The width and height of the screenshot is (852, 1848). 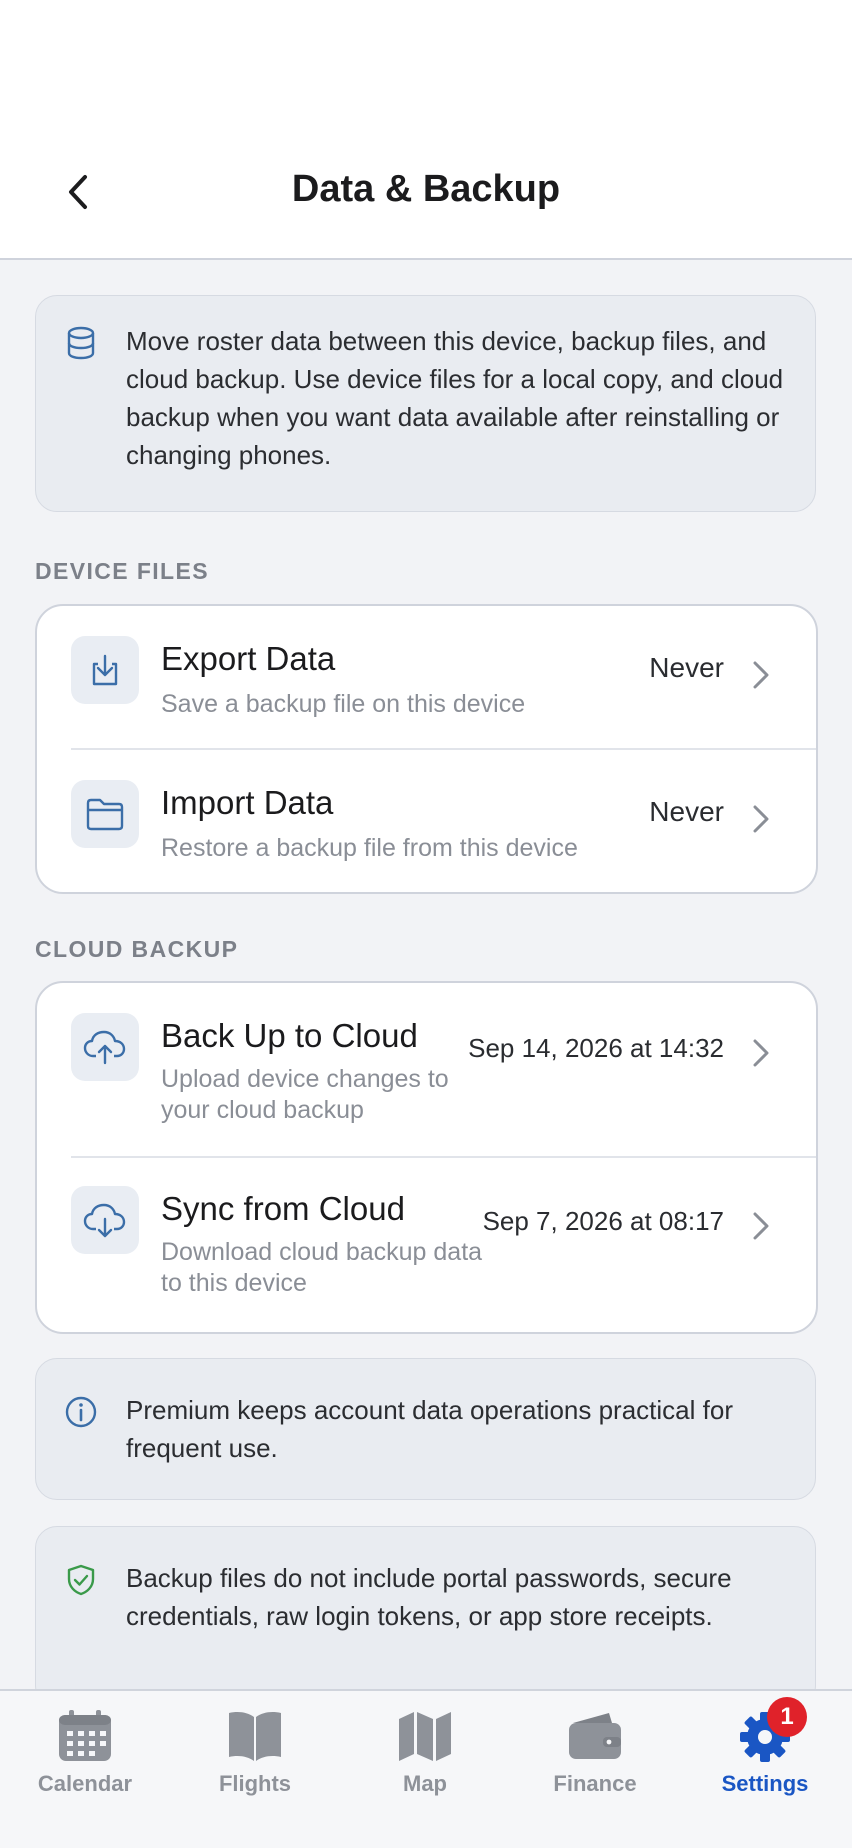 What do you see at coordinates (425, 1736) in the screenshot?
I see `map-icon` at bounding box center [425, 1736].